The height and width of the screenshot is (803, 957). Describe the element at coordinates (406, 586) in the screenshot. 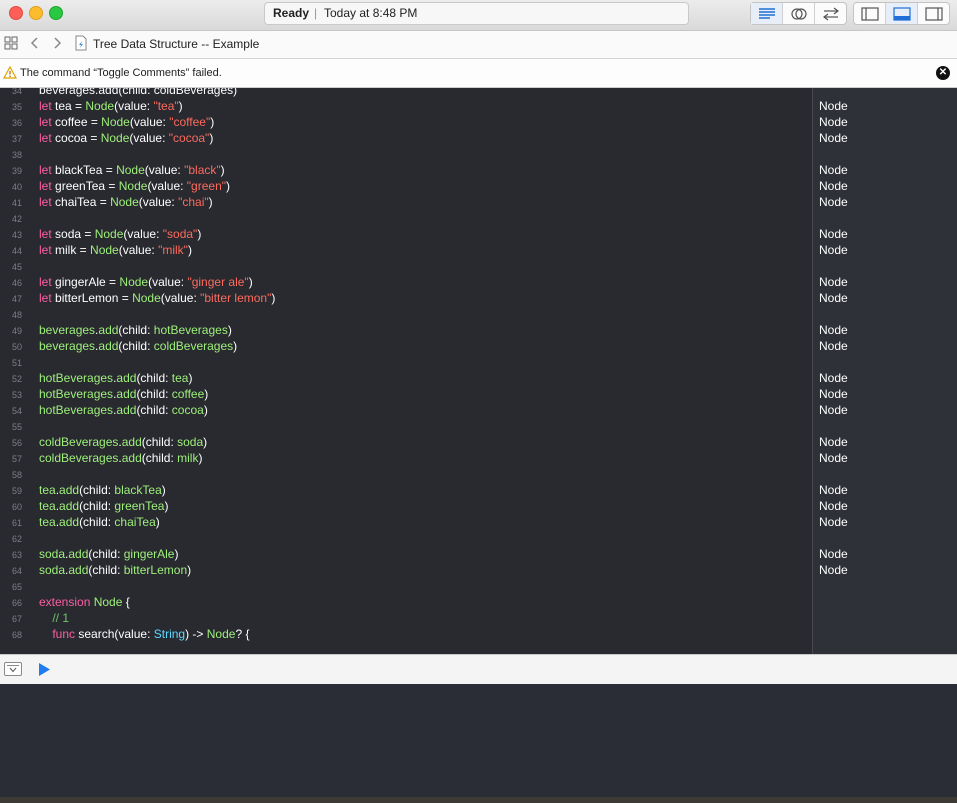

I see `code-line: 65` at that location.